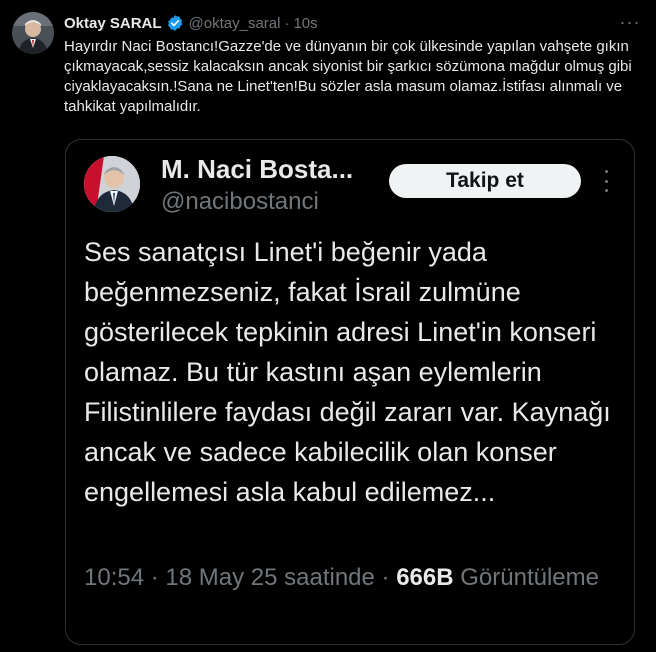 The width and height of the screenshot is (656, 652). Describe the element at coordinates (33, 33) in the screenshot. I see `author-avatar` at that location.